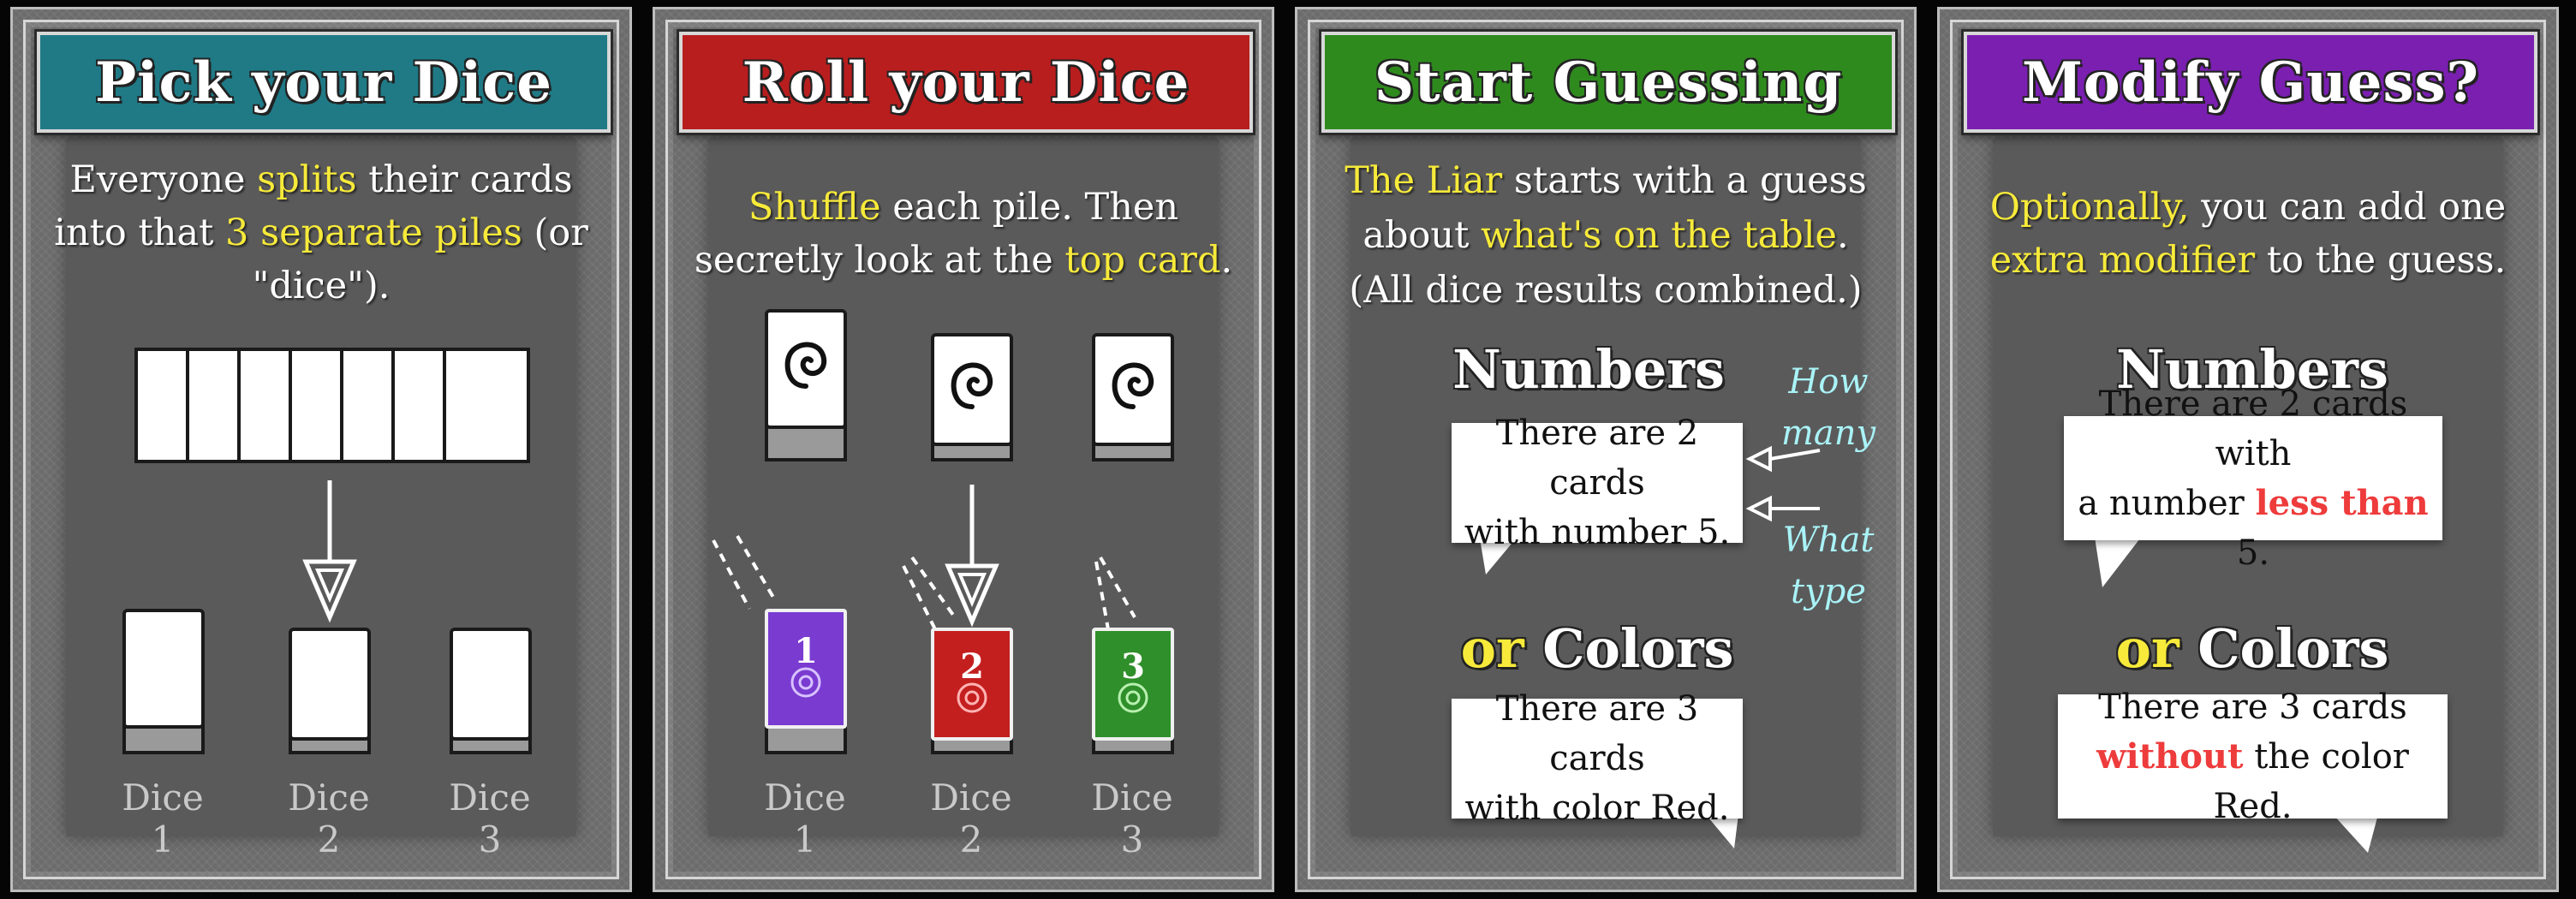  What do you see at coordinates (1598, 532) in the screenshot?
I see `bubble-text: with number 5.` at bounding box center [1598, 532].